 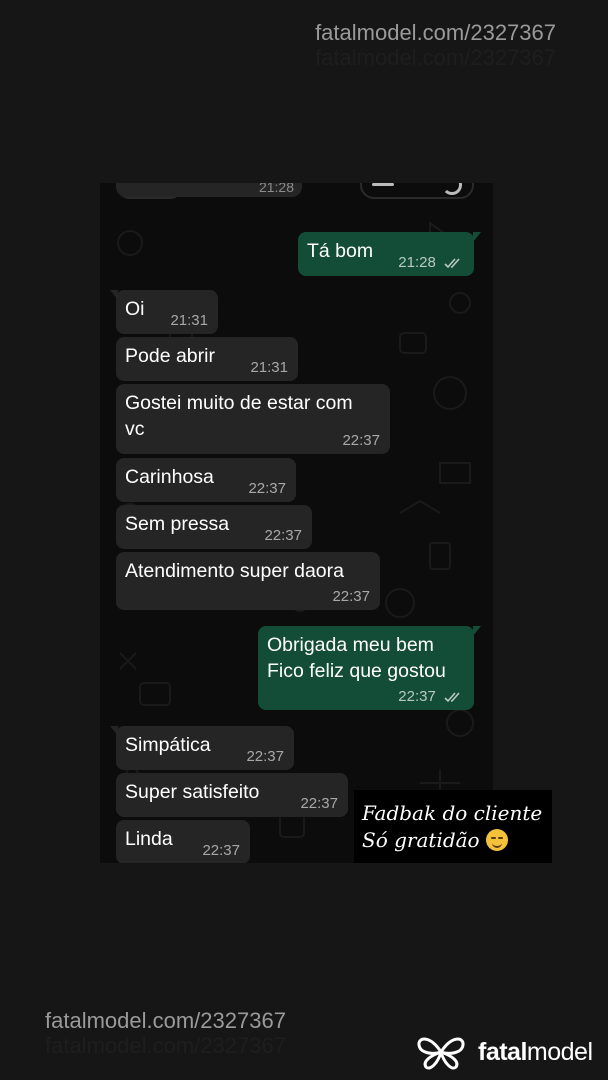 I want to click on message-incoming: Atendimento super daora 22:37, so click(x=248, y=581).